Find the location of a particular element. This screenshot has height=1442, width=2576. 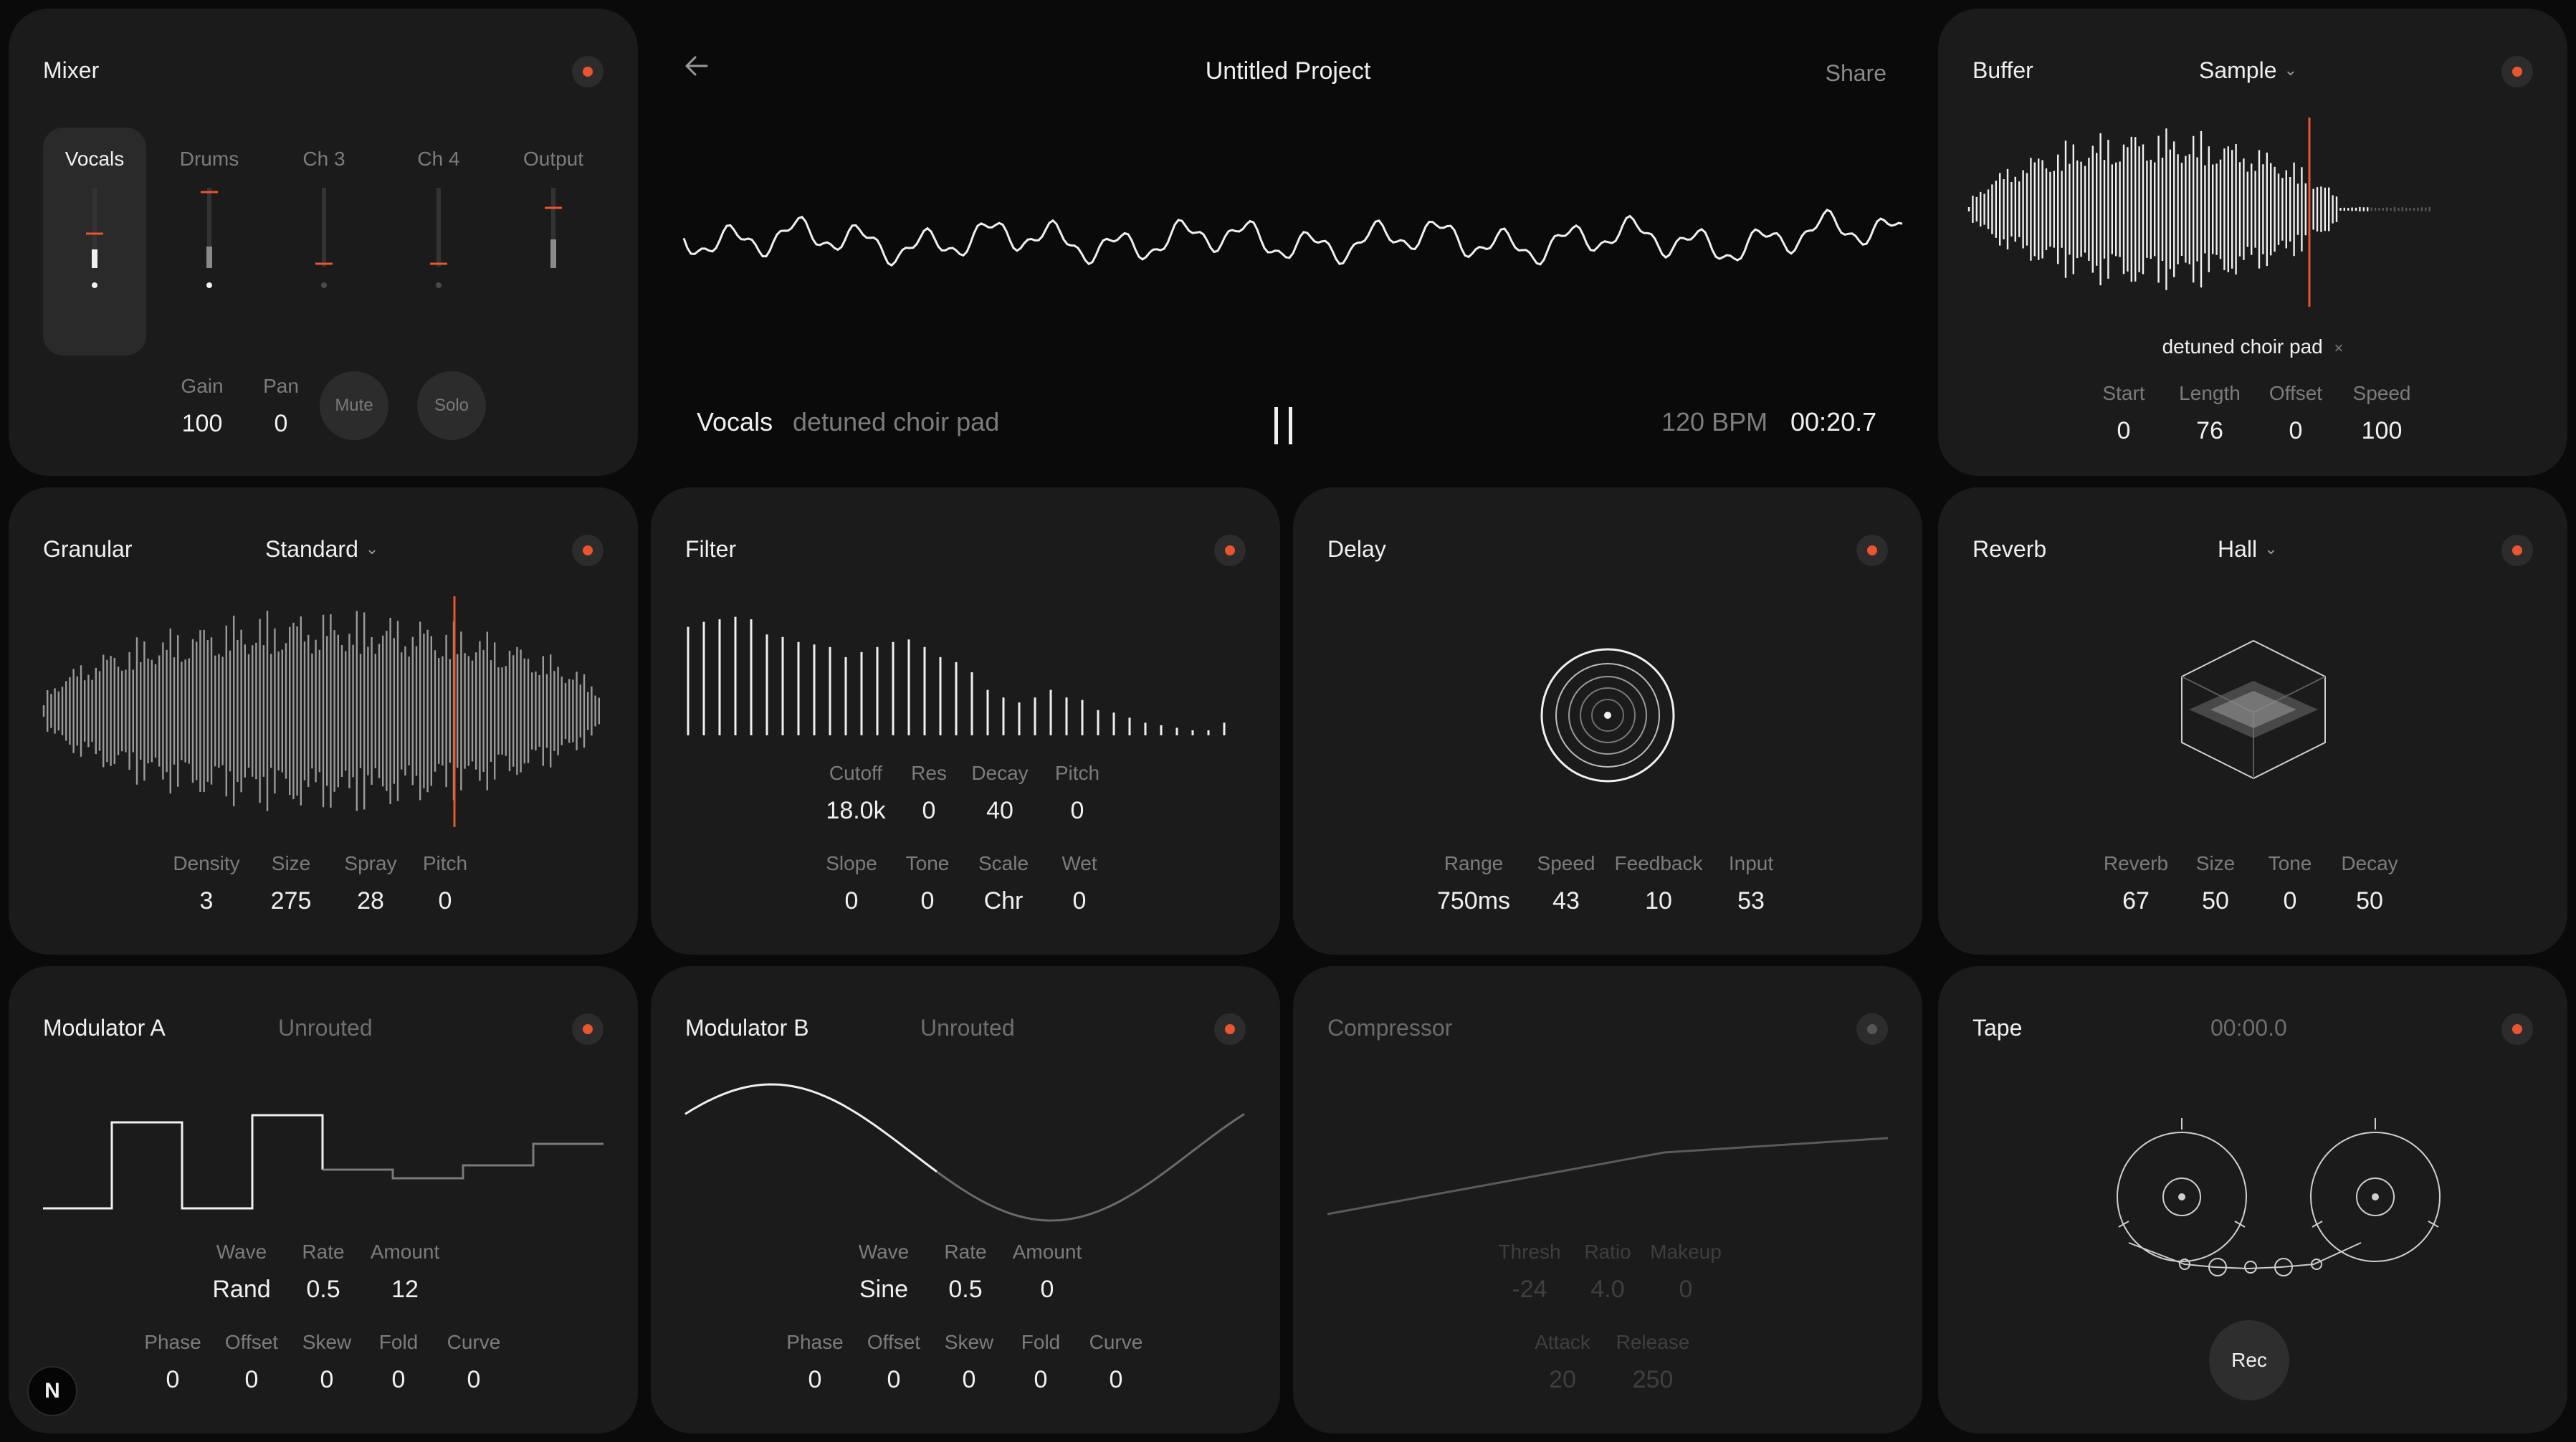

size-param: Size 275 is located at coordinates (291, 884).